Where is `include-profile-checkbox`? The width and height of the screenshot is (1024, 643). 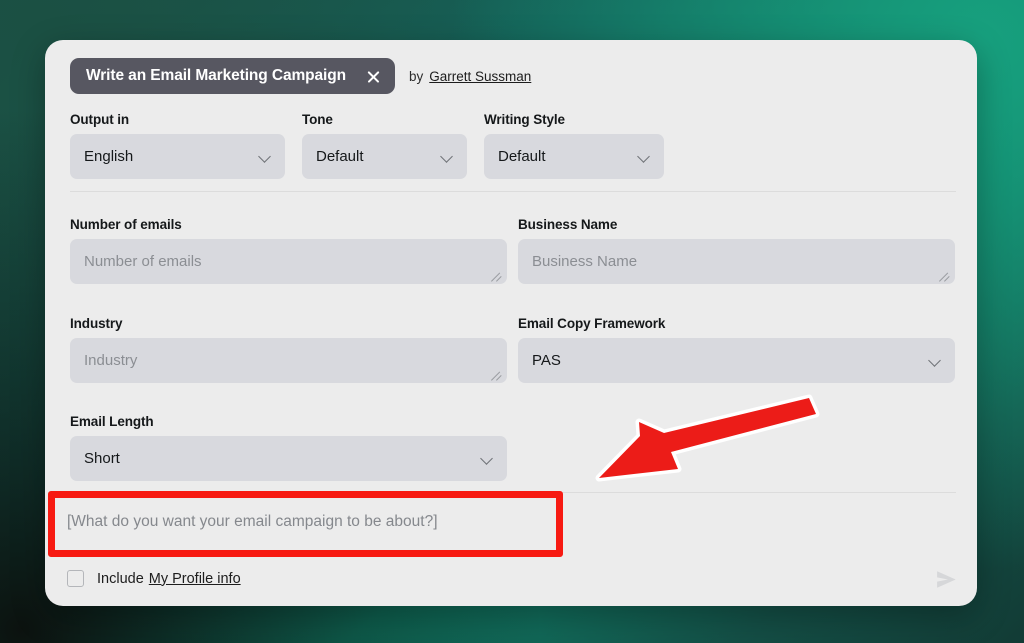
include-profile-checkbox is located at coordinates (75, 578).